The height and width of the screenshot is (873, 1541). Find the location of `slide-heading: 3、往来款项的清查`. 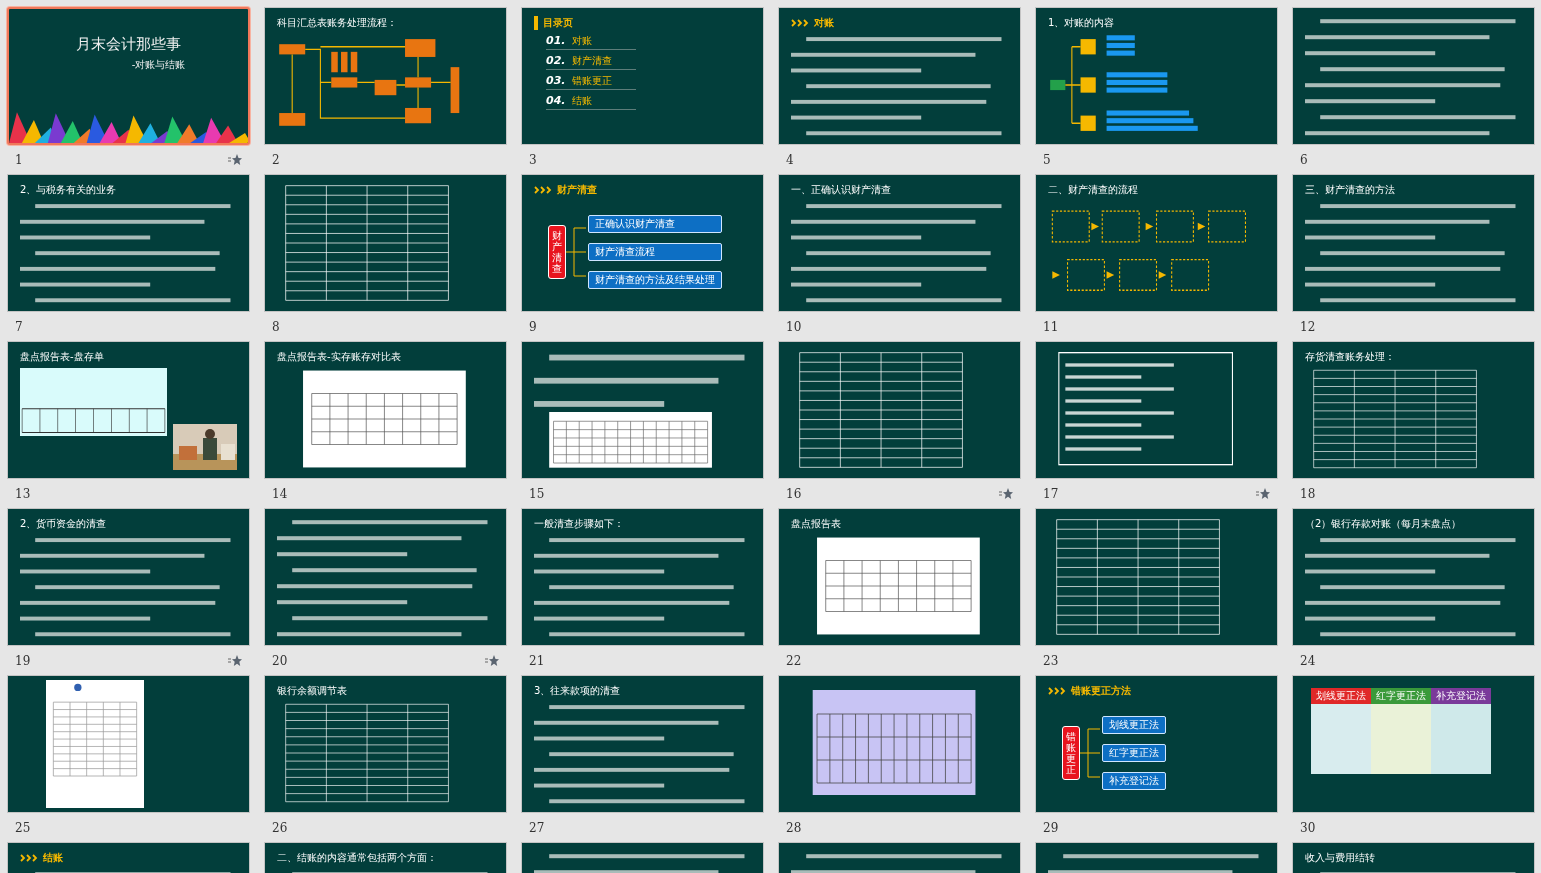

slide-heading: 3、往来款项的清查 is located at coordinates (577, 691).